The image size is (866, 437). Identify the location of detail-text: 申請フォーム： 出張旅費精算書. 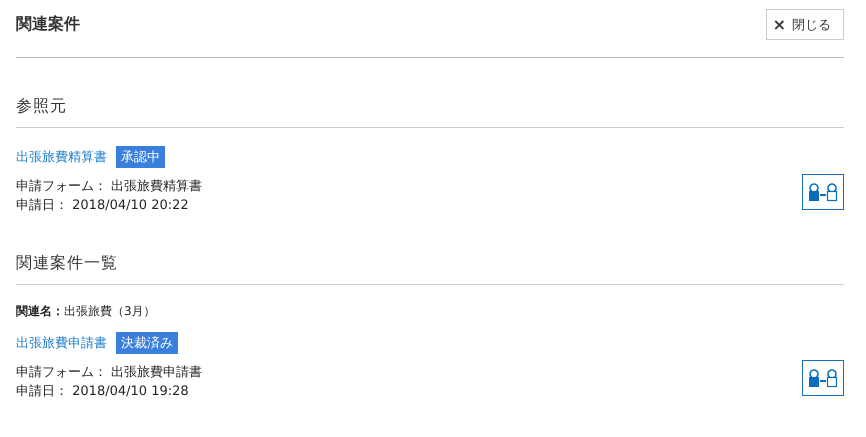
(109, 187).